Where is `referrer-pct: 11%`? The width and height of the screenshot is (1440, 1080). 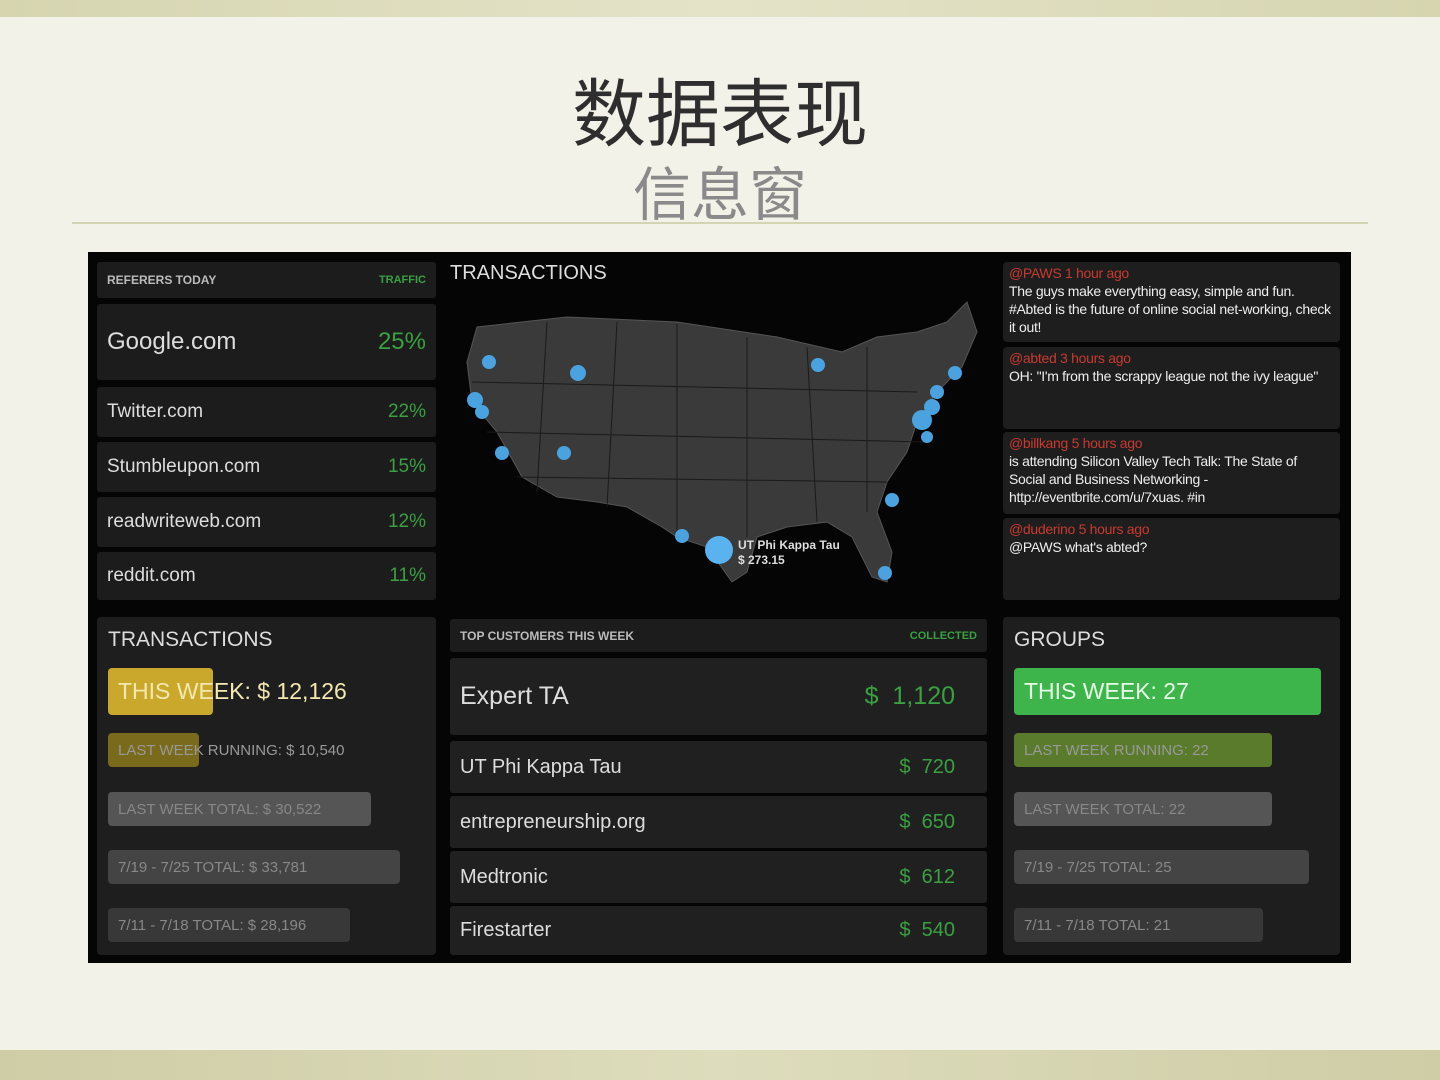
referrer-pct: 11% is located at coordinates (407, 575).